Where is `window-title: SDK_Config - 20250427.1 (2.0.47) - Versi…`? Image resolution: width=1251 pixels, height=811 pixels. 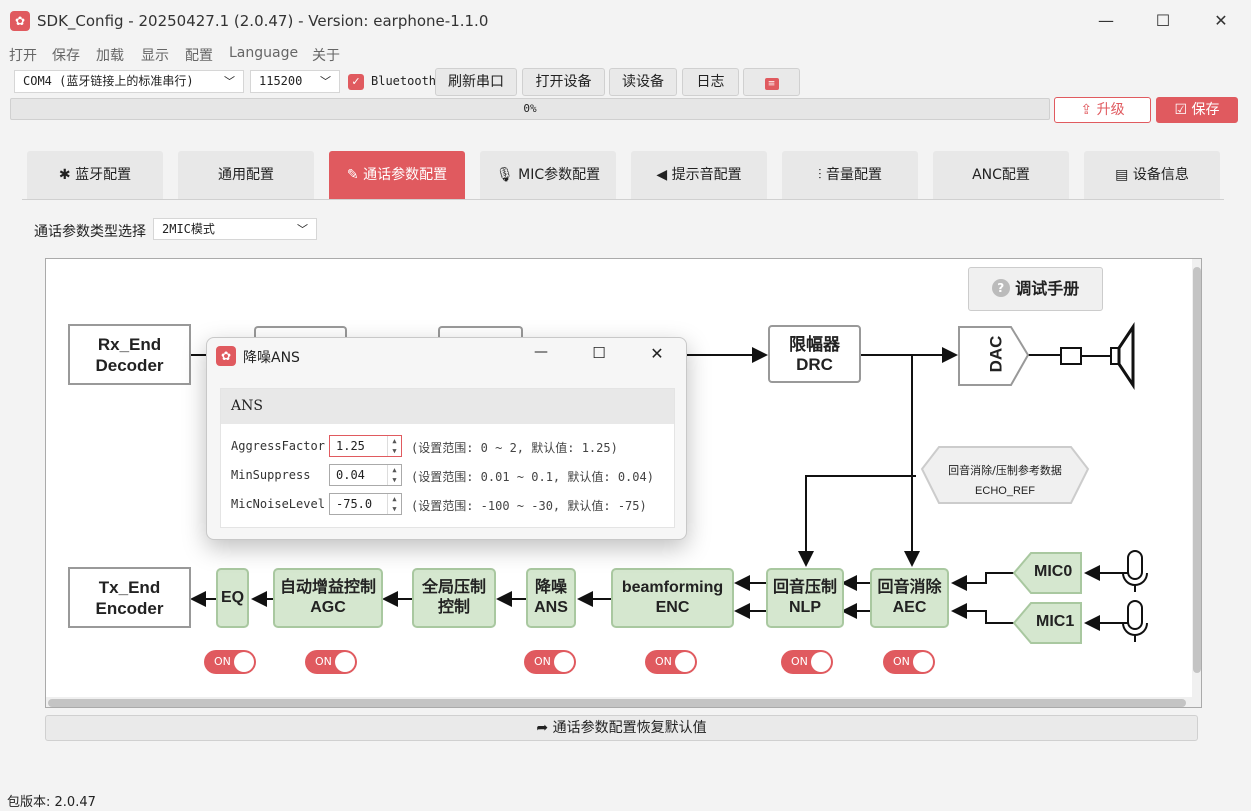 window-title: SDK_Config - 20250427.1 (2.0.47) - Versi… is located at coordinates (263, 21).